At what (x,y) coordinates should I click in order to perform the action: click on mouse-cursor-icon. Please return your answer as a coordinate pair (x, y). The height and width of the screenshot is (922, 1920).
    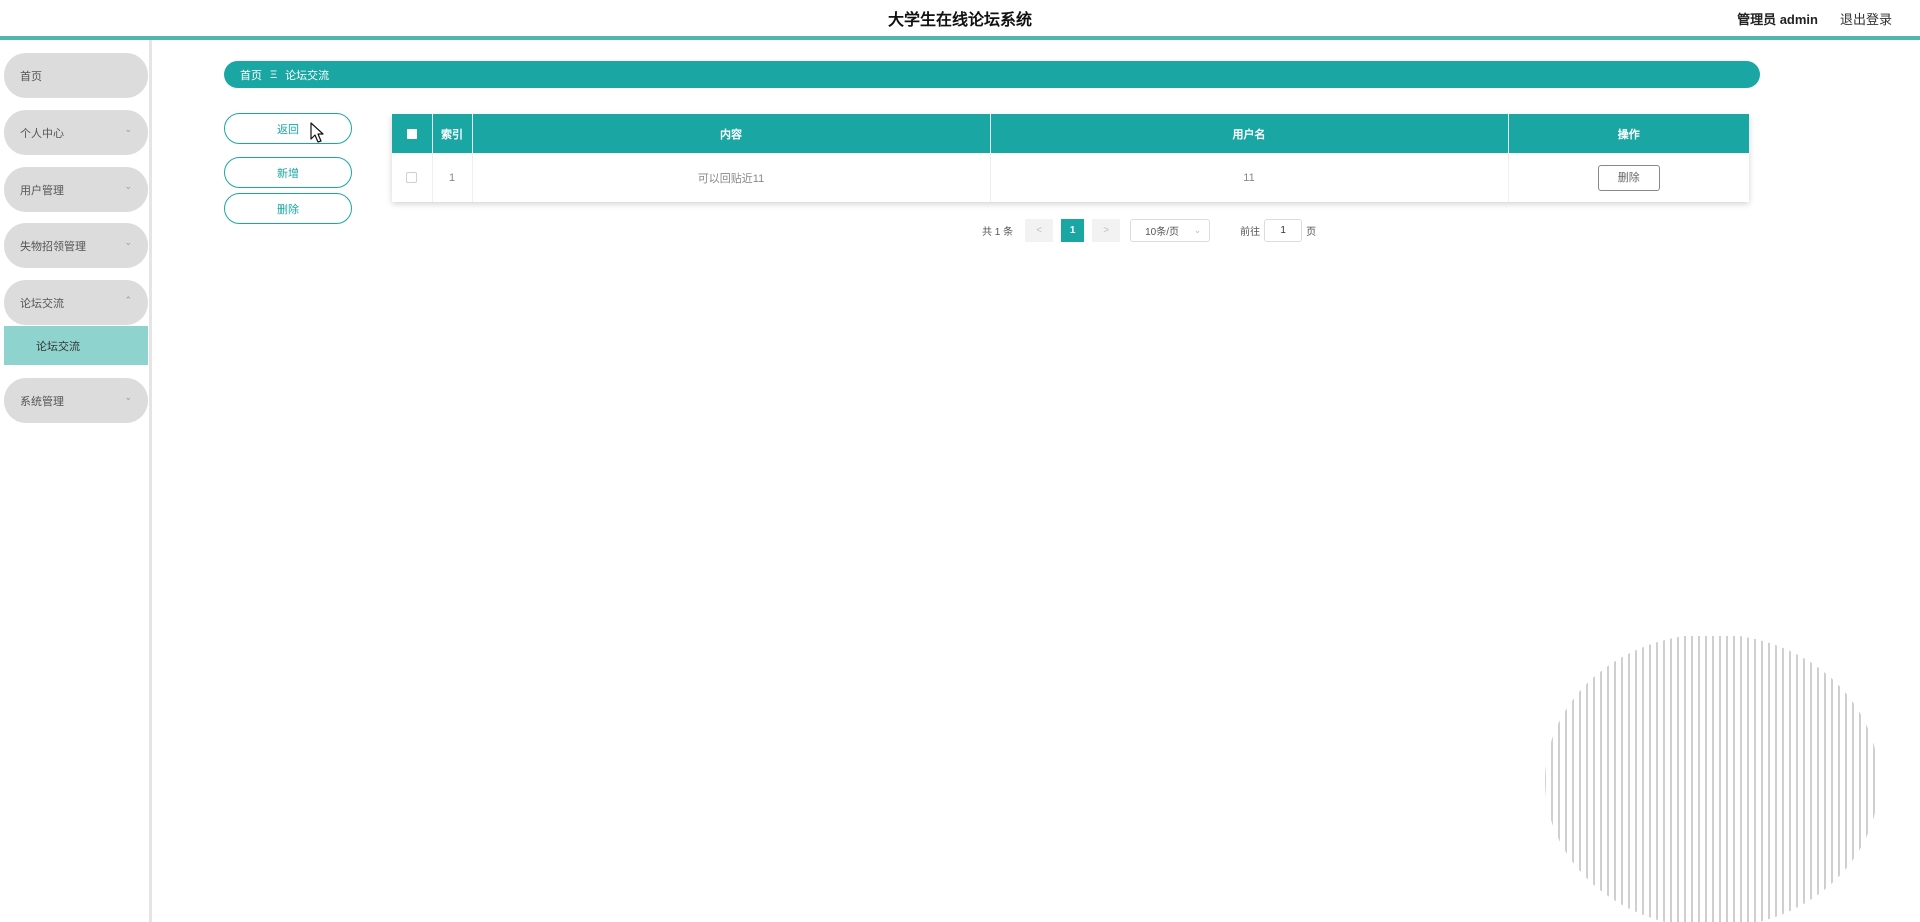
    Looking at the image, I should click on (317, 132).